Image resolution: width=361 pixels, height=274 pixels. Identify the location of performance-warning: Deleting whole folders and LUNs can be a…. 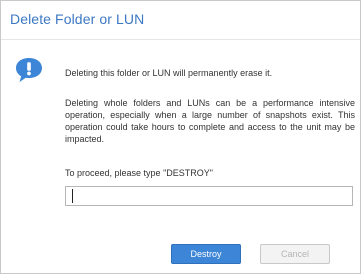
(210, 121).